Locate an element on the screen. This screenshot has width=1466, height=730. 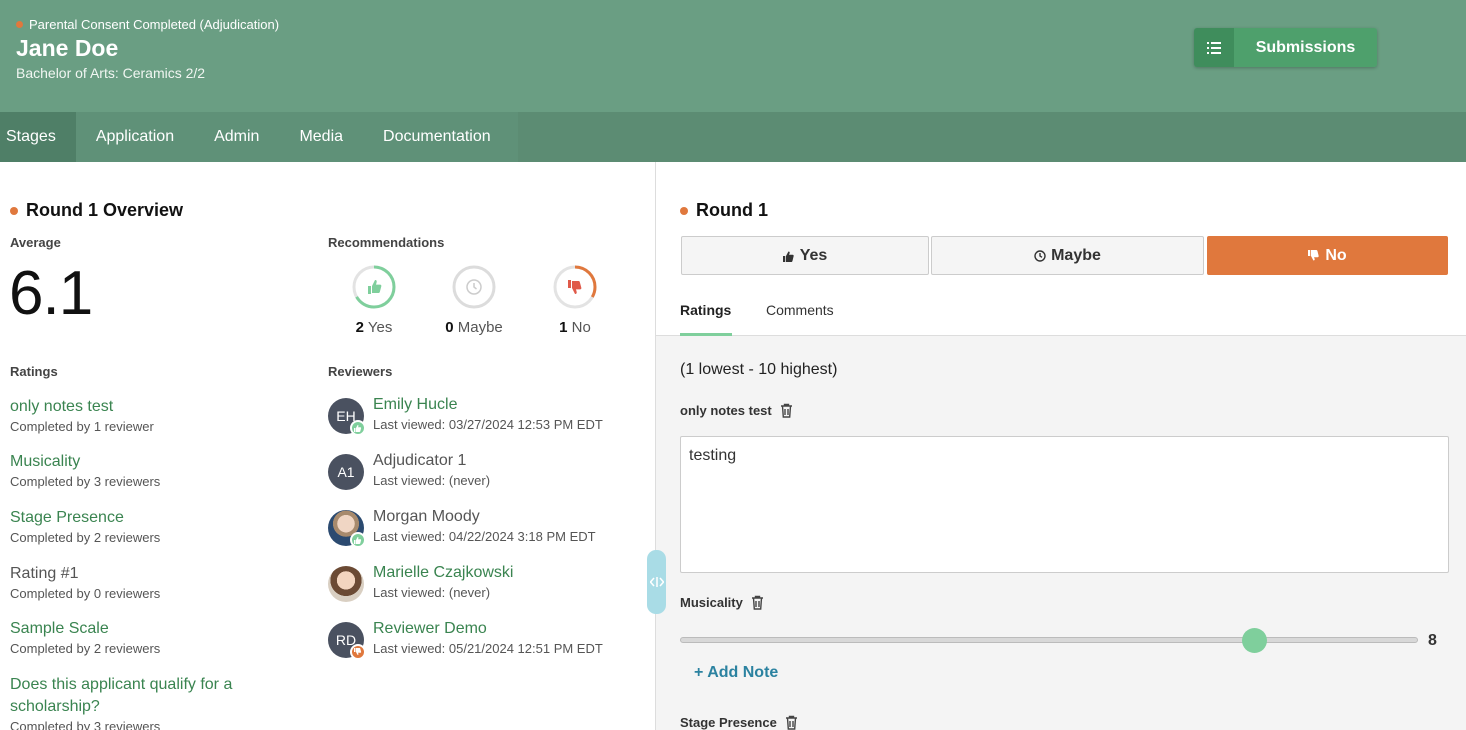
rating-item: Musicality Completed by 3 reviewers is located at coordinates (155, 470).